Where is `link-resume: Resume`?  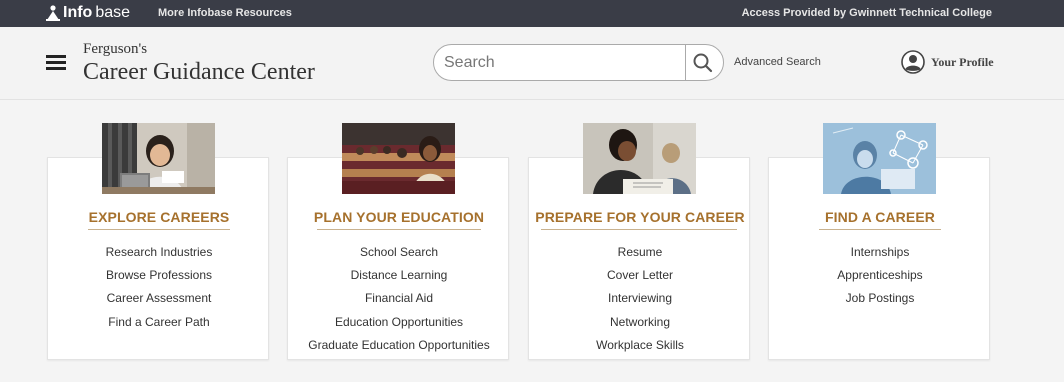
link-resume: Resume is located at coordinates (640, 252).